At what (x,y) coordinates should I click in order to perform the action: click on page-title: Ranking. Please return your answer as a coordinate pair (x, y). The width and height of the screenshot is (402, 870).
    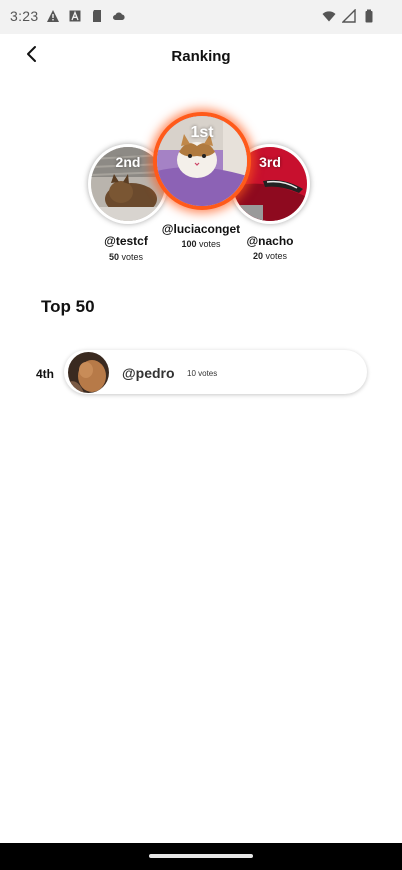
    Looking at the image, I should click on (201, 56).